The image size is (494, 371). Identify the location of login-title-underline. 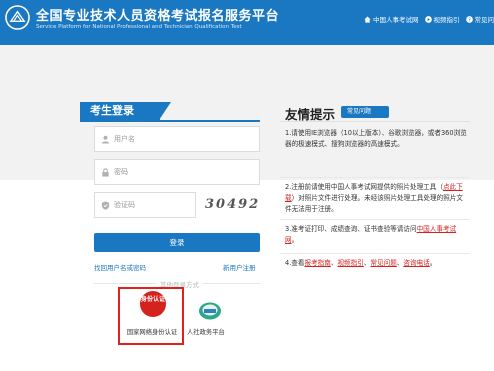
(170, 121).